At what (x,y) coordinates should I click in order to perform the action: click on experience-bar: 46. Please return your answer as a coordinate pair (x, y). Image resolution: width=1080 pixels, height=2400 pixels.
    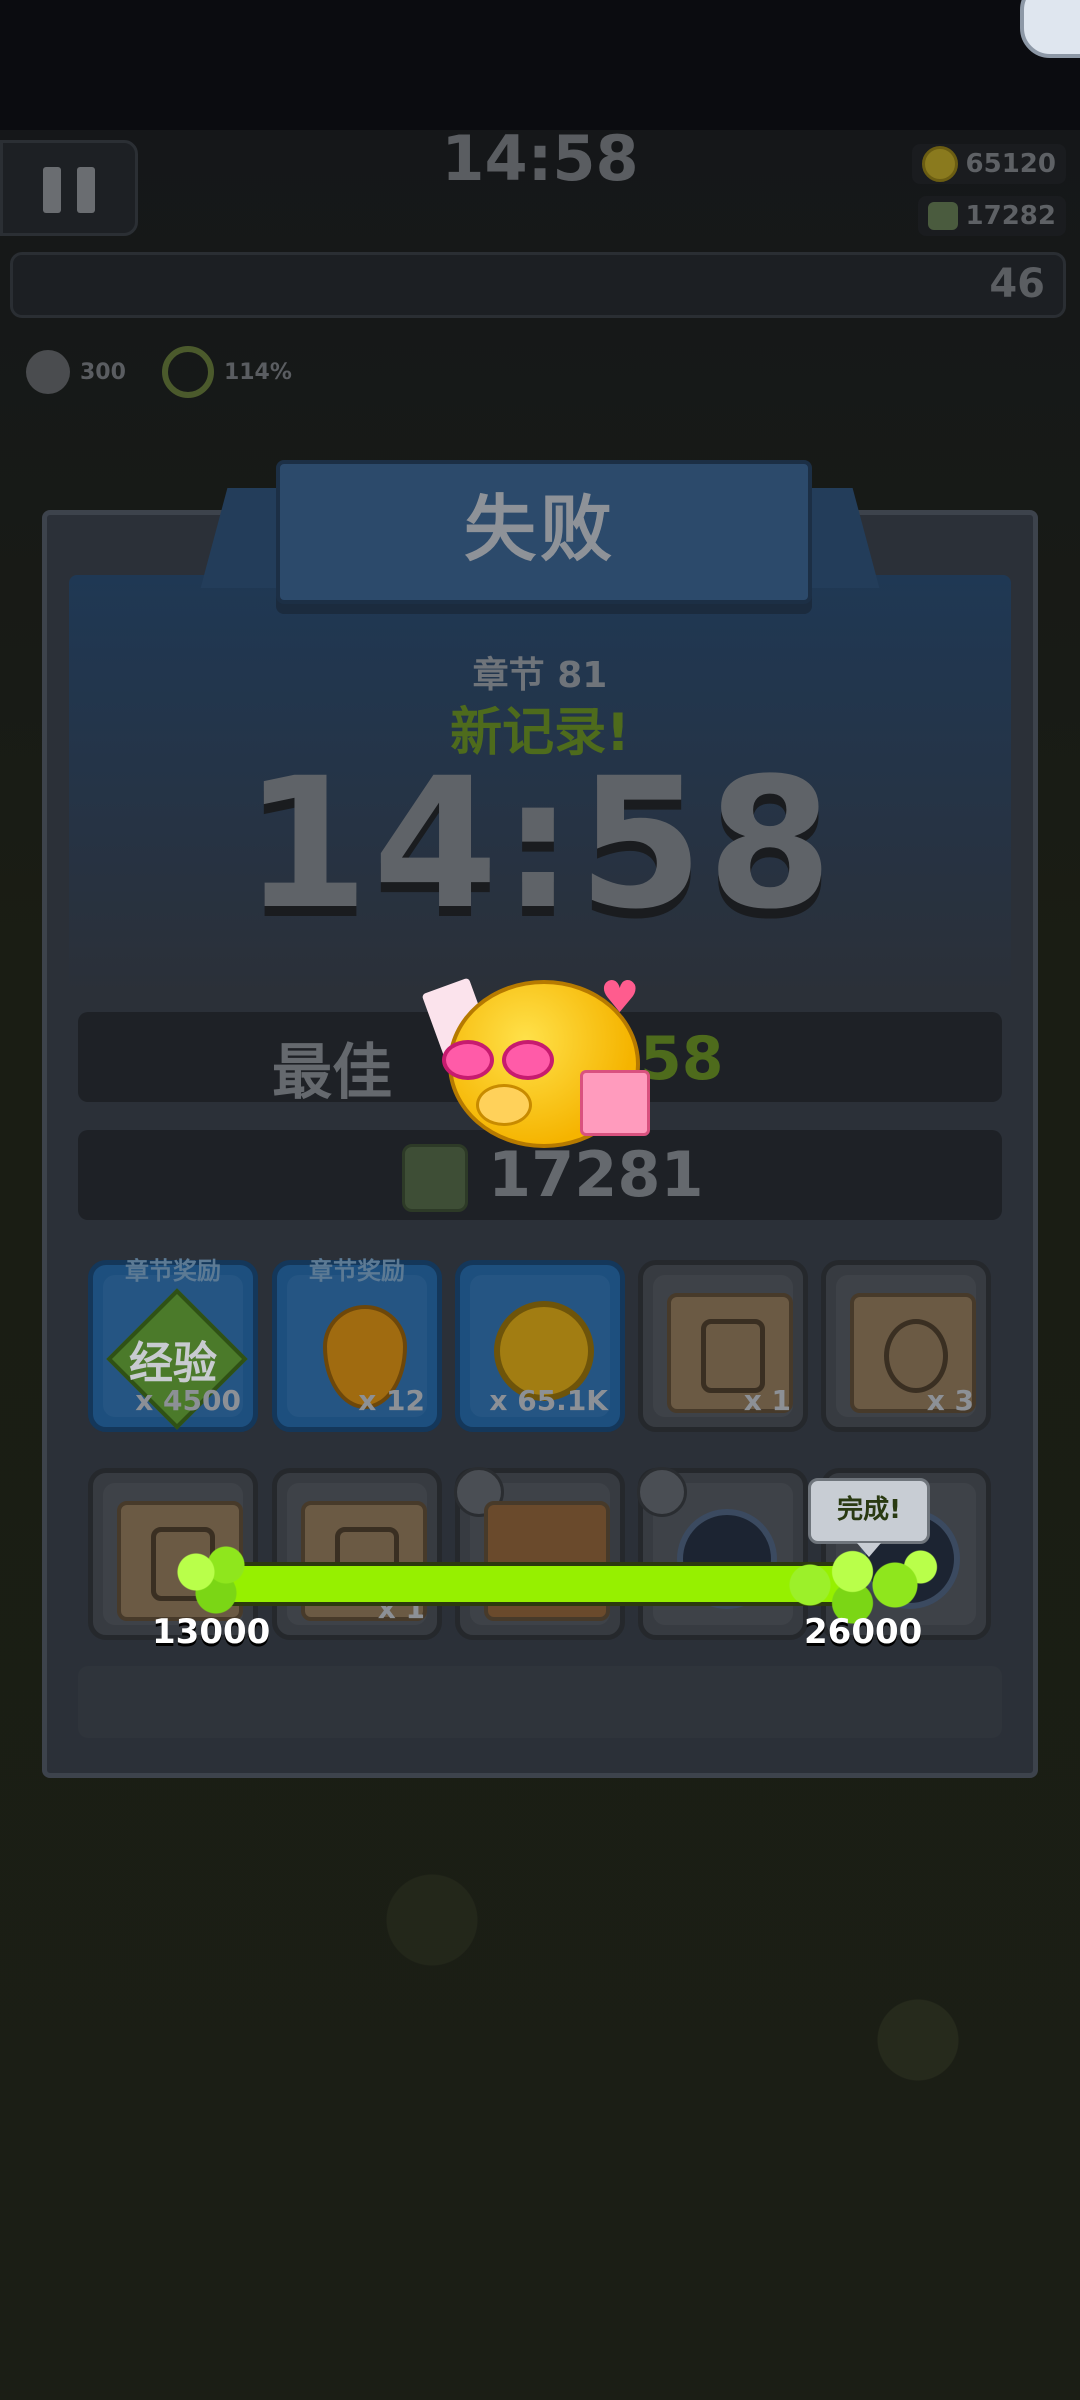
    Looking at the image, I should click on (538, 285).